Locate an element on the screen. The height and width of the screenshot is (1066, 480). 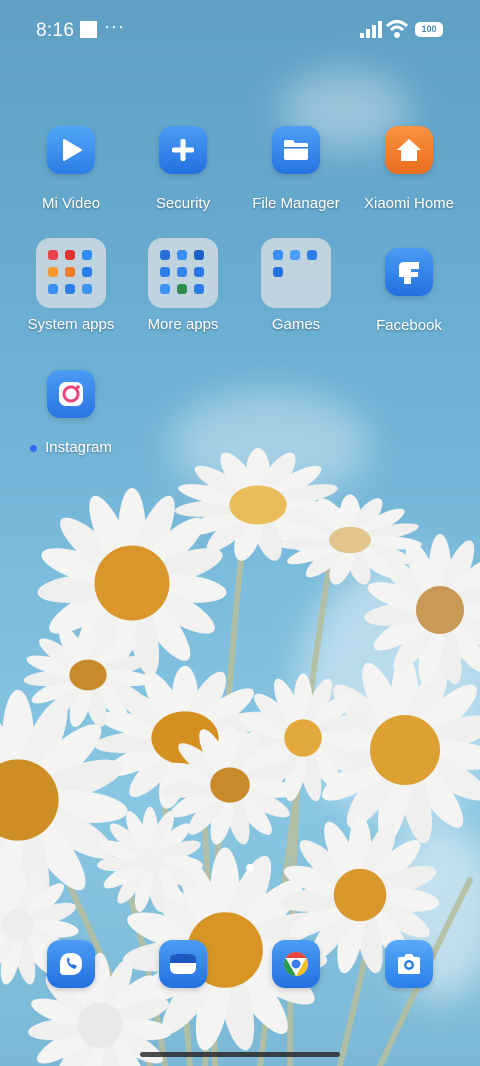
dock-camera is located at coordinates (409, 964).